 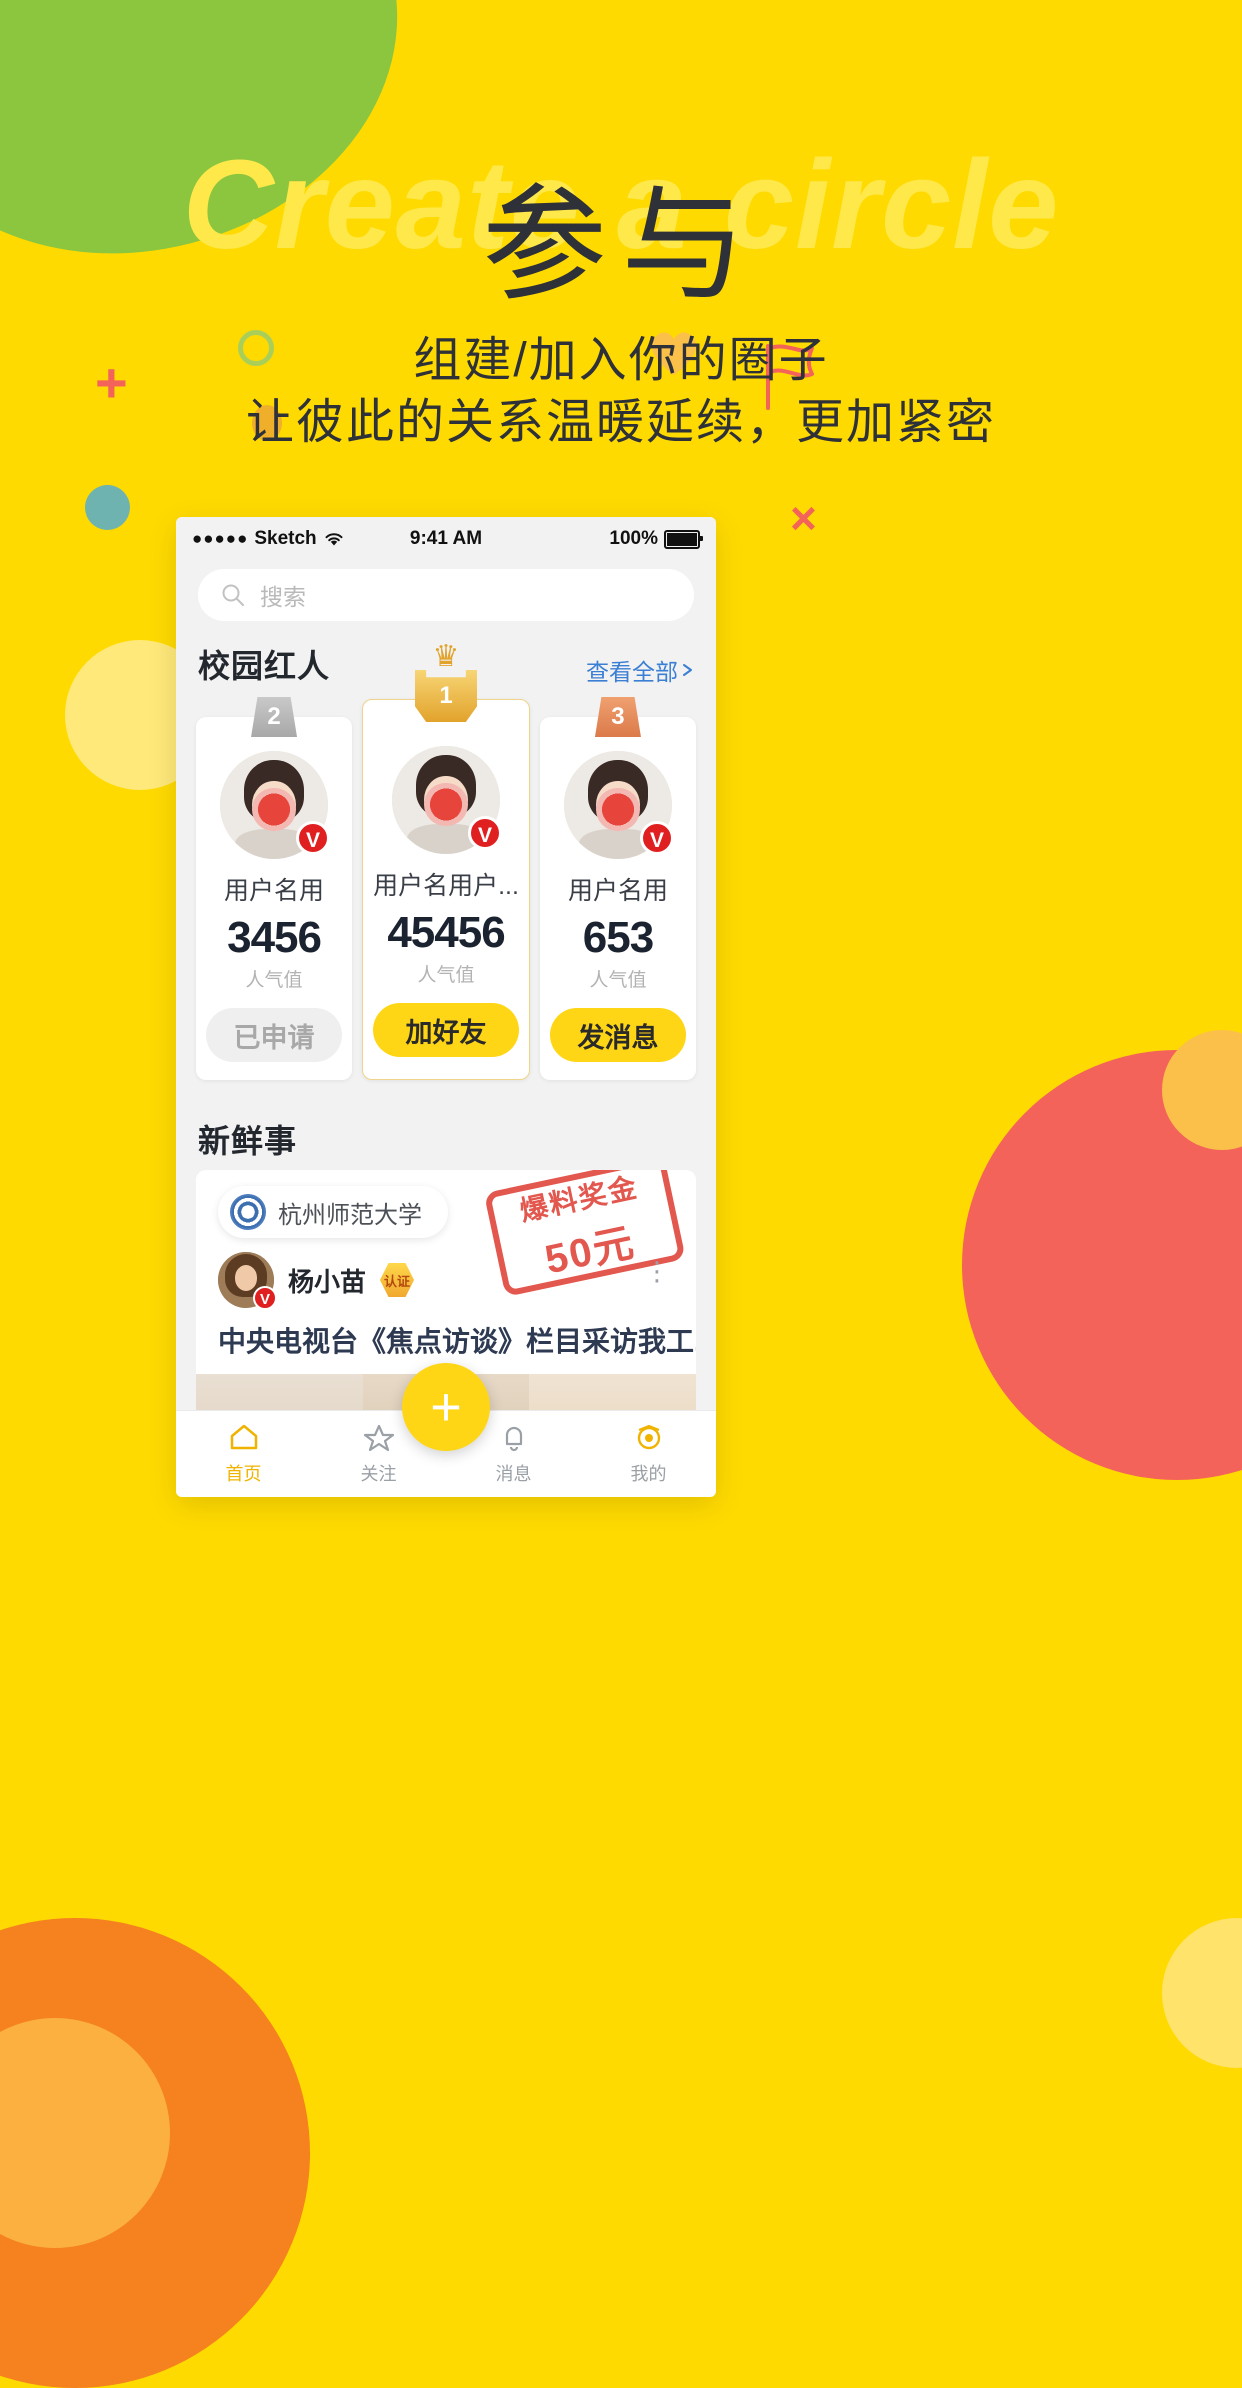 What do you see at coordinates (334, 538) in the screenshot?
I see `wifi-icon` at bounding box center [334, 538].